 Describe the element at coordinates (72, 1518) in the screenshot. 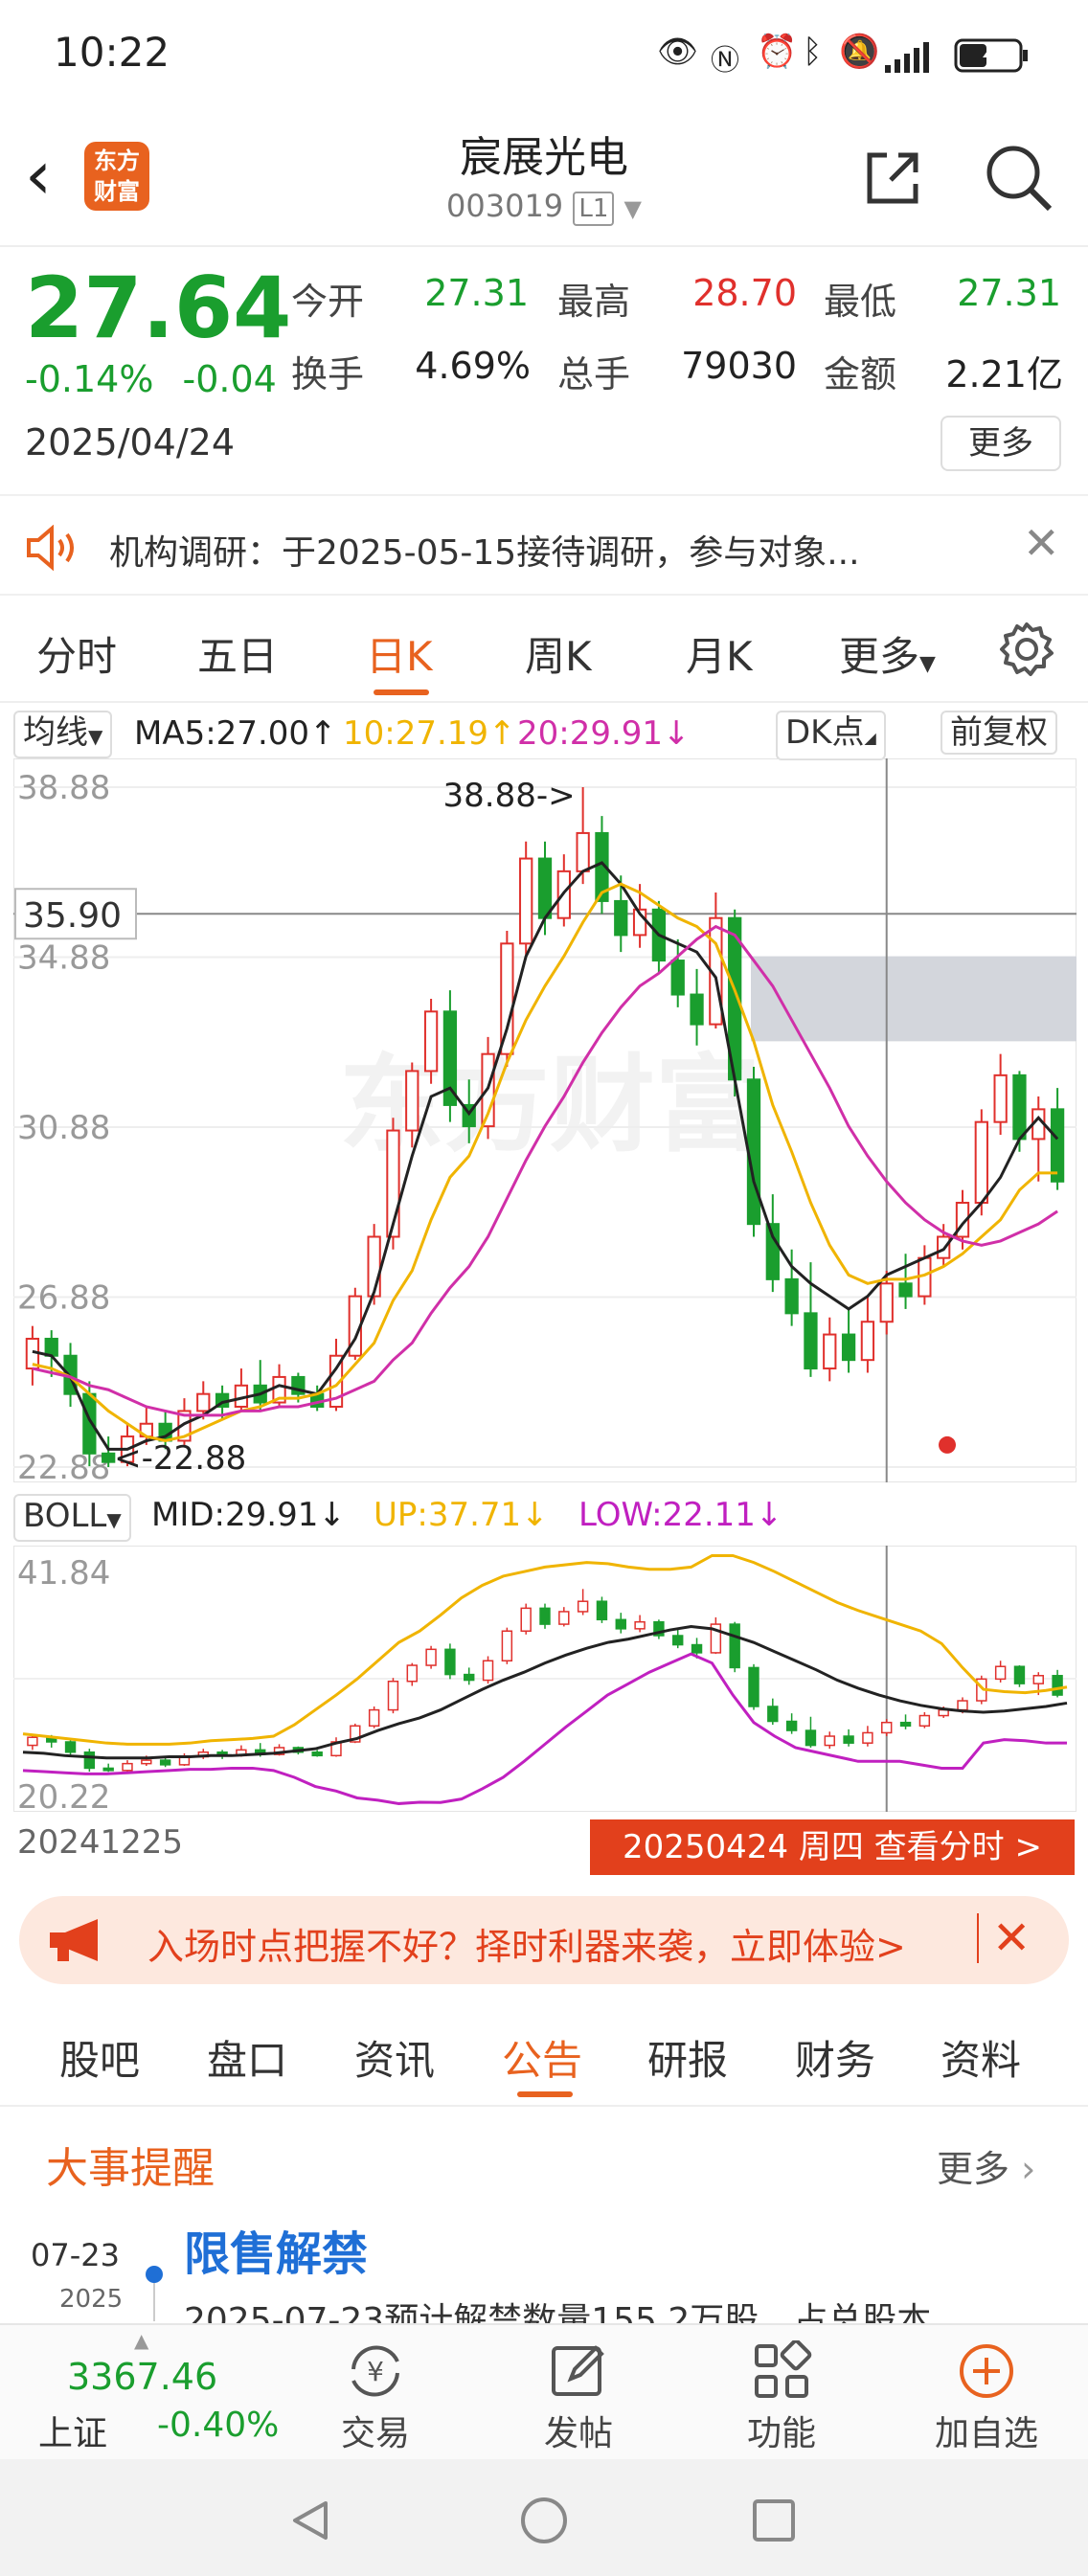

I see `boll-select-button: BOLL▼` at that location.